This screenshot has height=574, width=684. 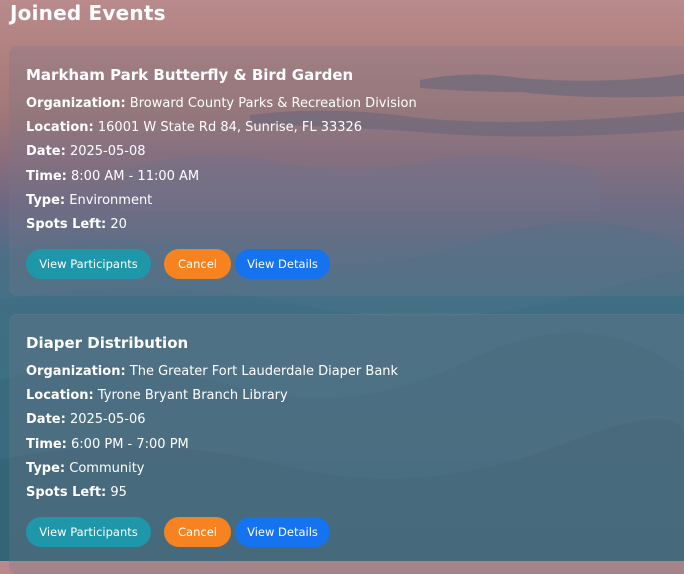 I want to click on spots-left-line: Spots Left: 95, so click(x=76, y=493).